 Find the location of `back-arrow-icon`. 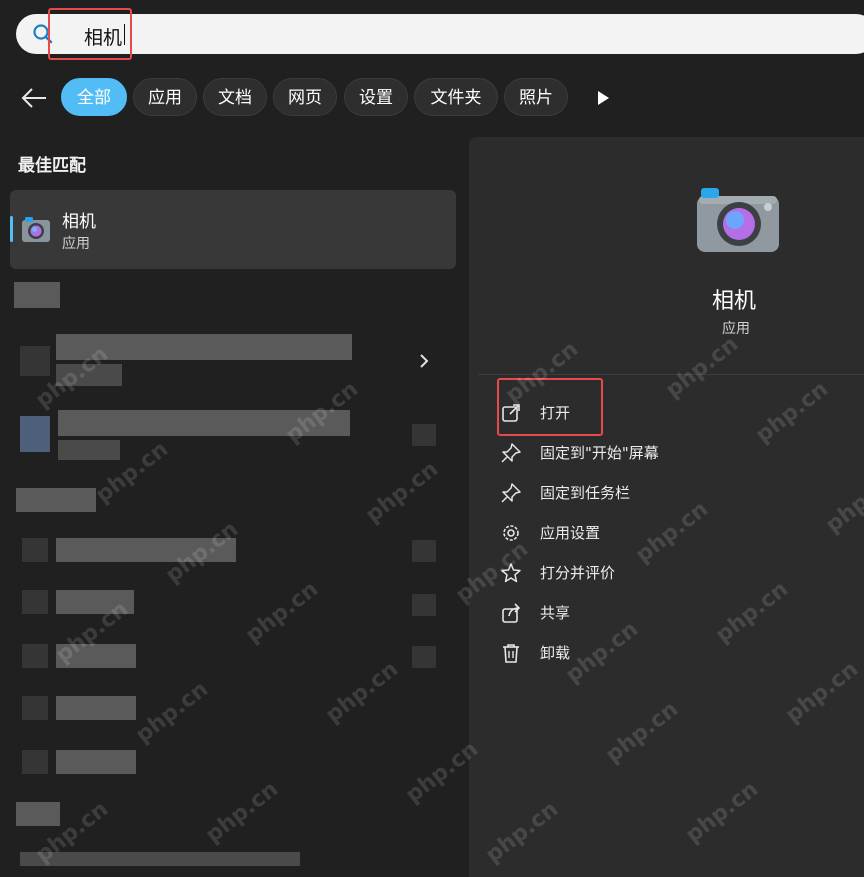

back-arrow-icon is located at coordinates (34, 98).